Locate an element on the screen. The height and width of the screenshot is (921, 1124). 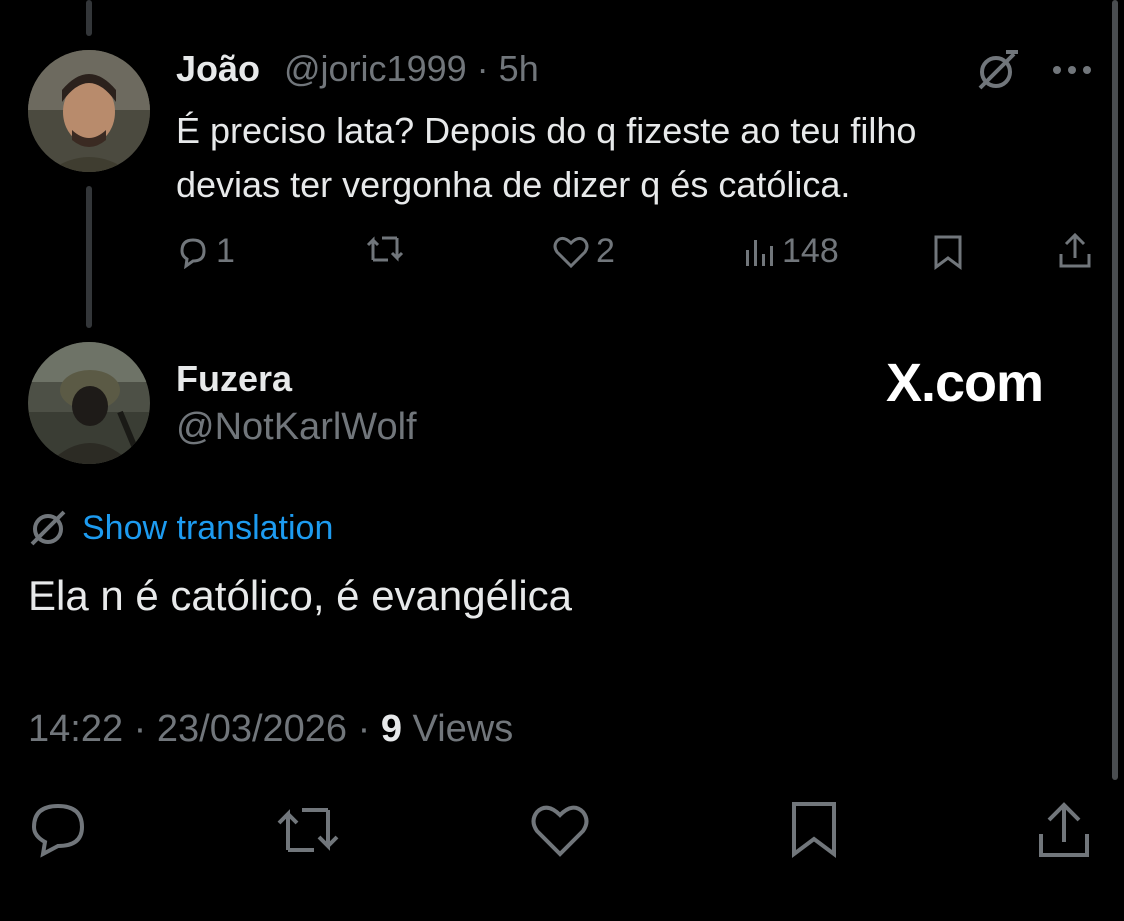
tweet-date: 23/03/2026 is located at coordinates (252, 729).